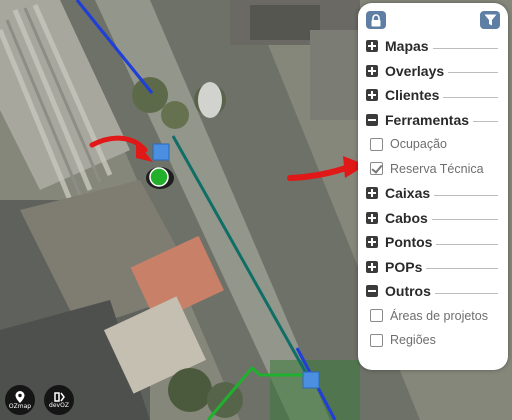  I want to click on section-label: Overlays, so click(415, 70).